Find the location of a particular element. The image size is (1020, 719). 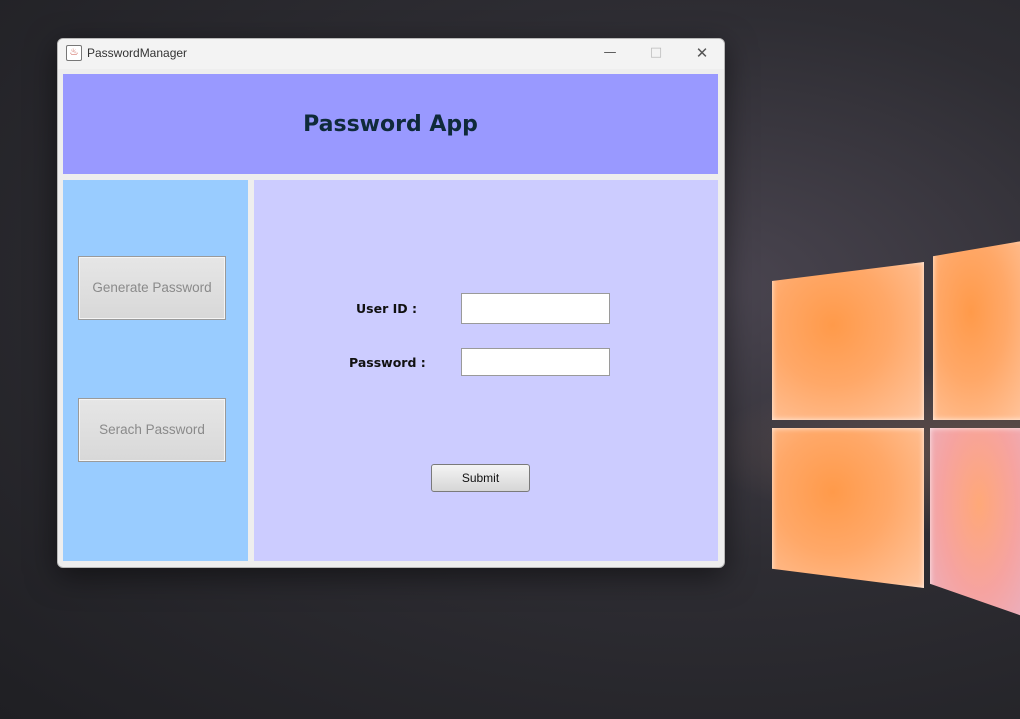

maximize-button: □ is located at coordinates (656, 54).